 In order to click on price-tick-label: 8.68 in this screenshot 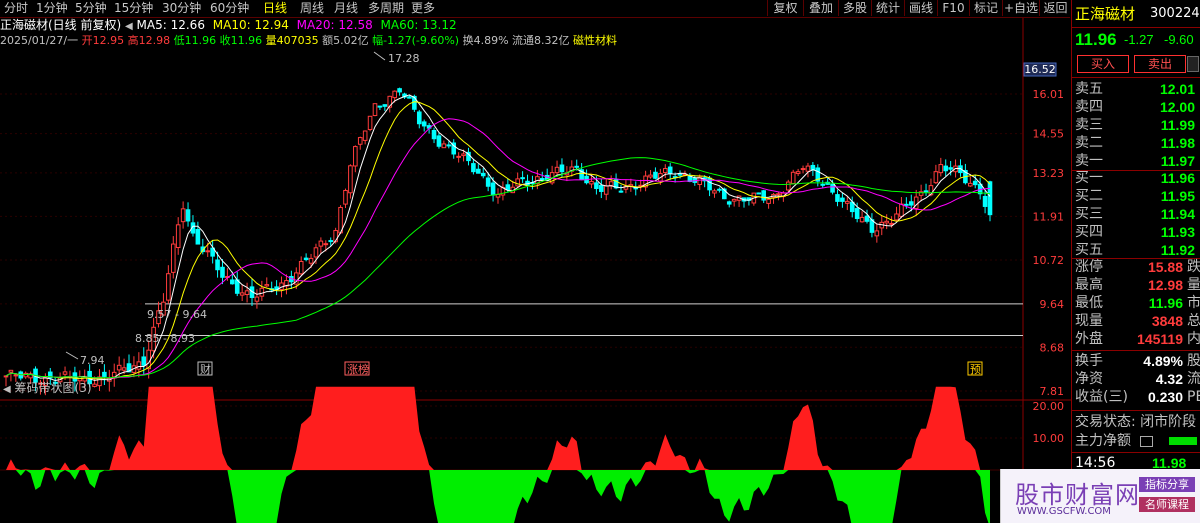, I will do `click(1052, 347)`.